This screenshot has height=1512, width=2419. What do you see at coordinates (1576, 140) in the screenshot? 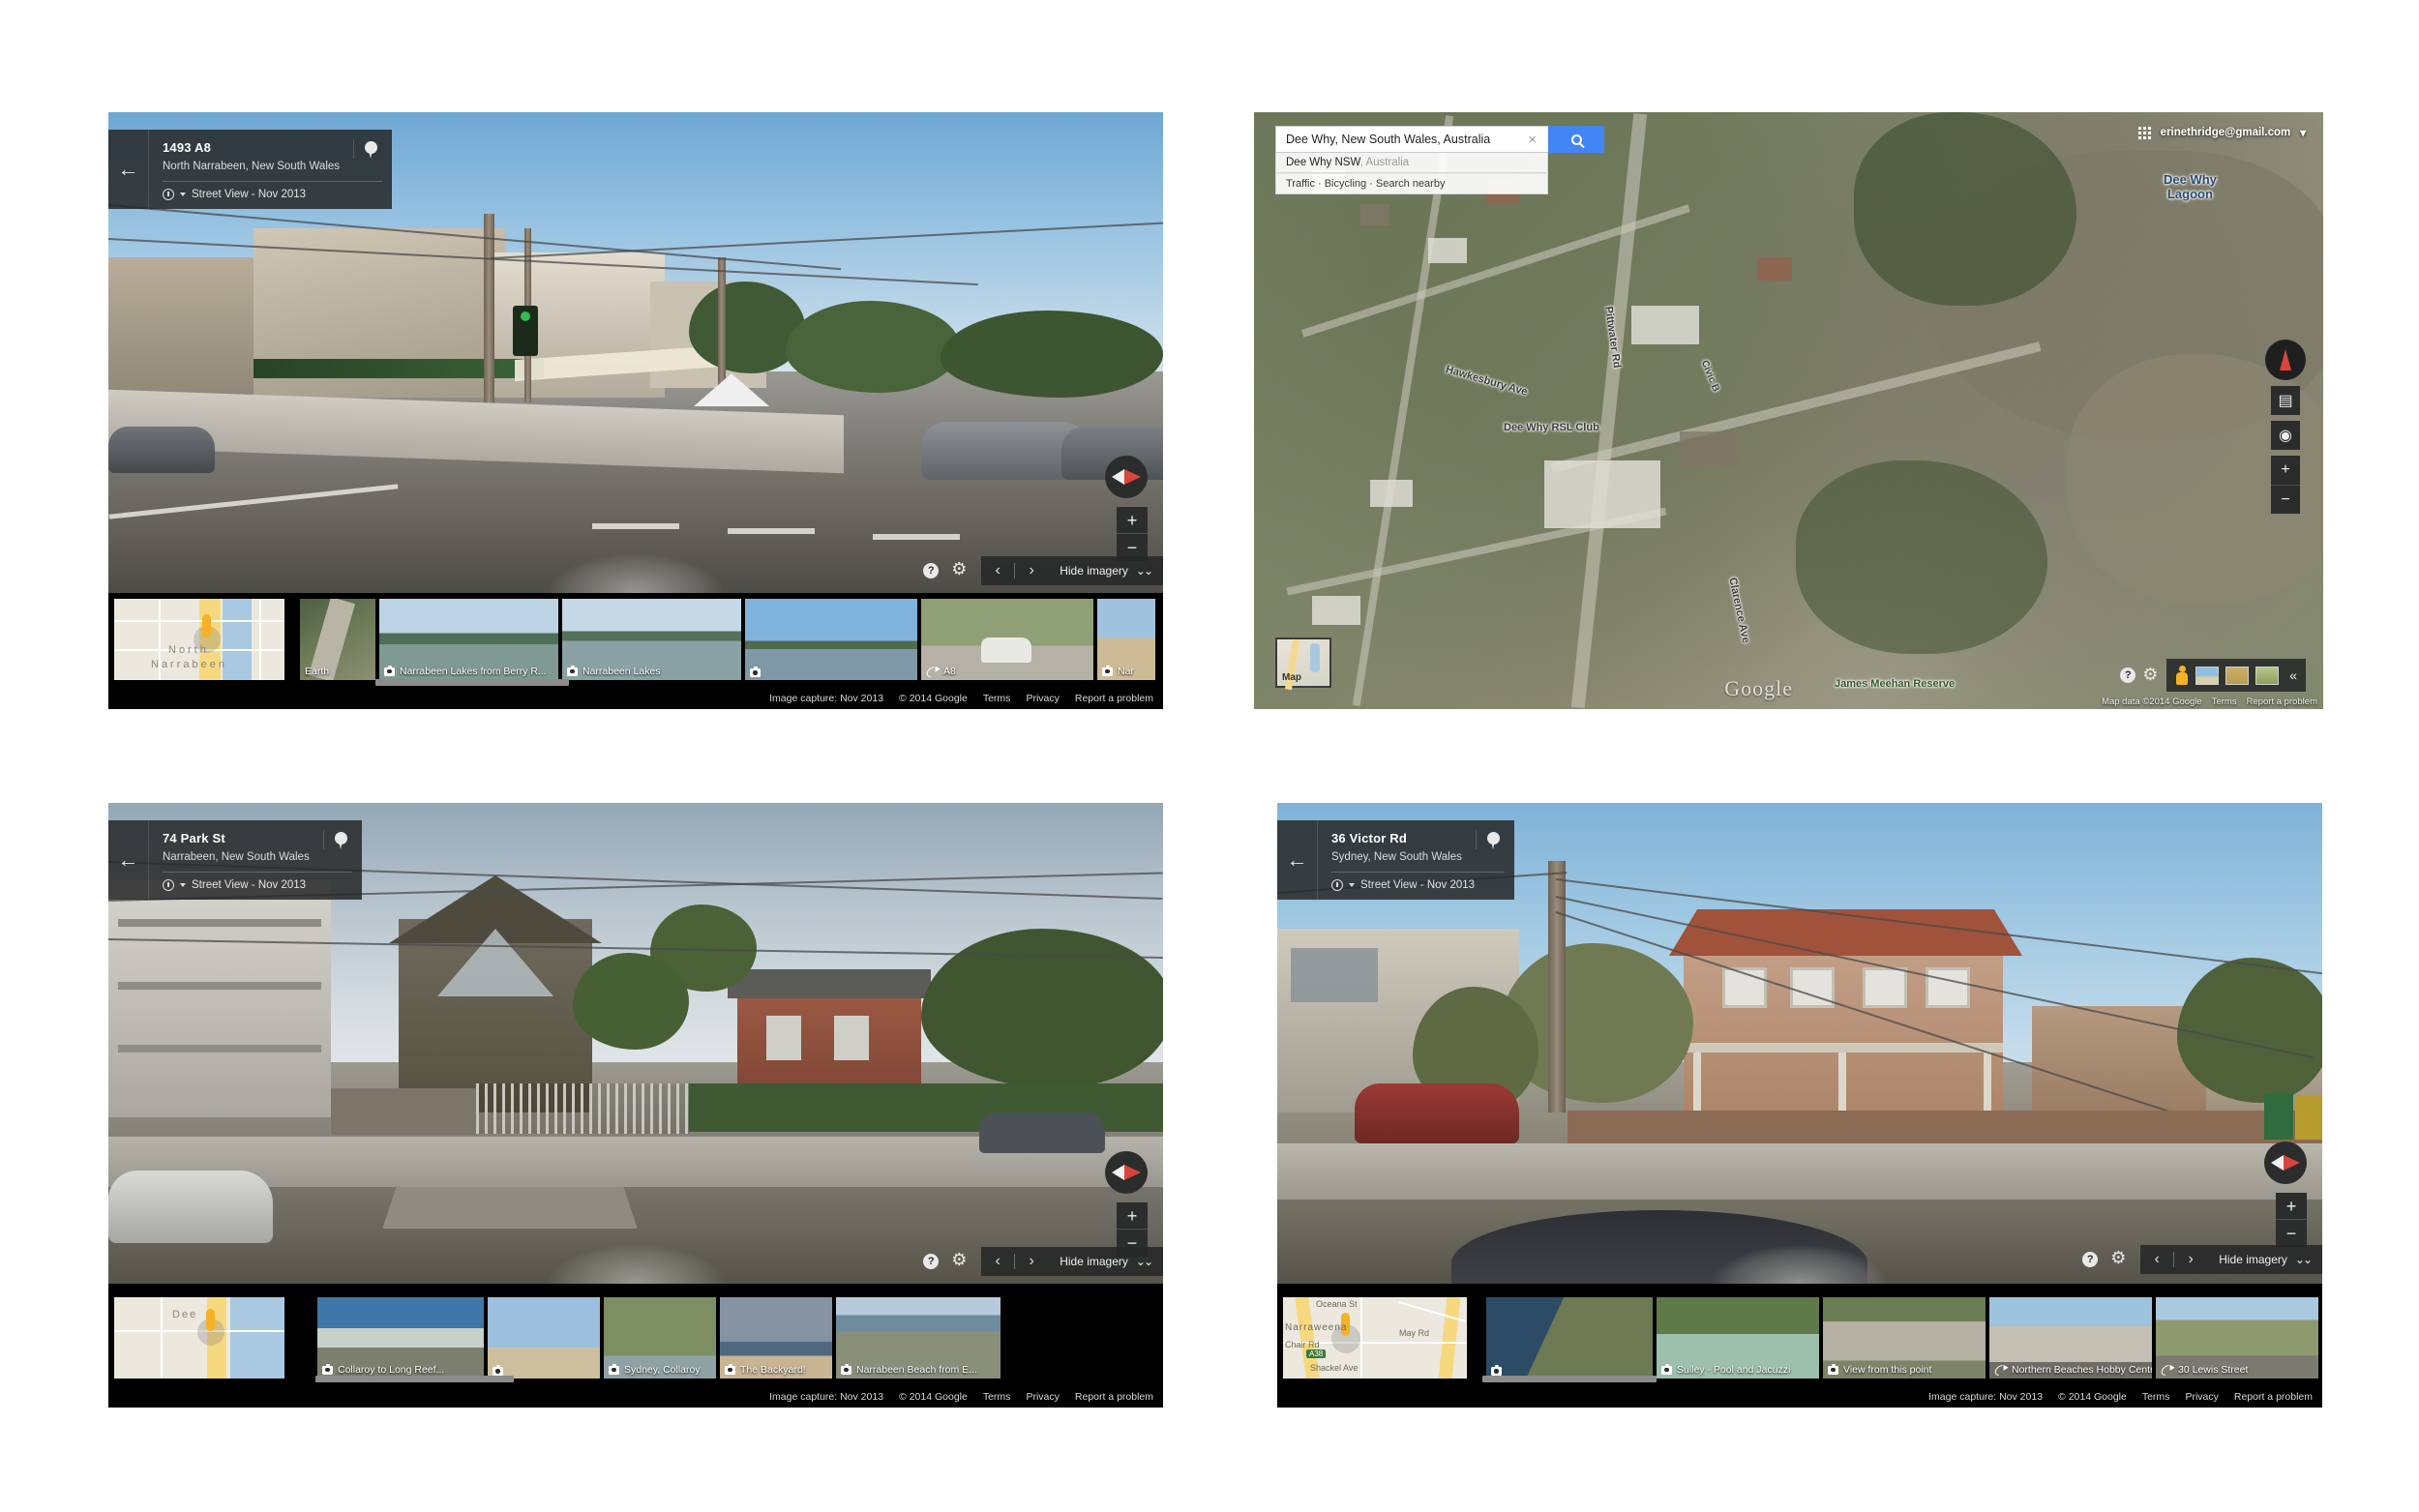
I see `search-button` at bounding box center [1576, 140].